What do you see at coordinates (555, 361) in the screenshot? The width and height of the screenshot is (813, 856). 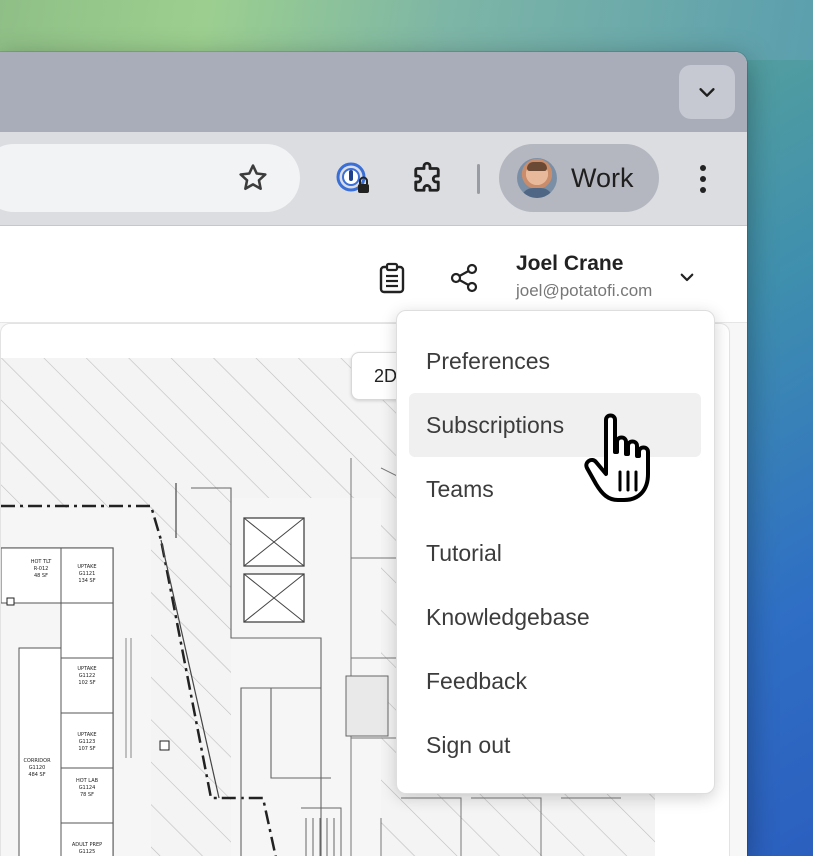 I see `menu-item-preferences: Preferences` at bounding box center [555, 361].